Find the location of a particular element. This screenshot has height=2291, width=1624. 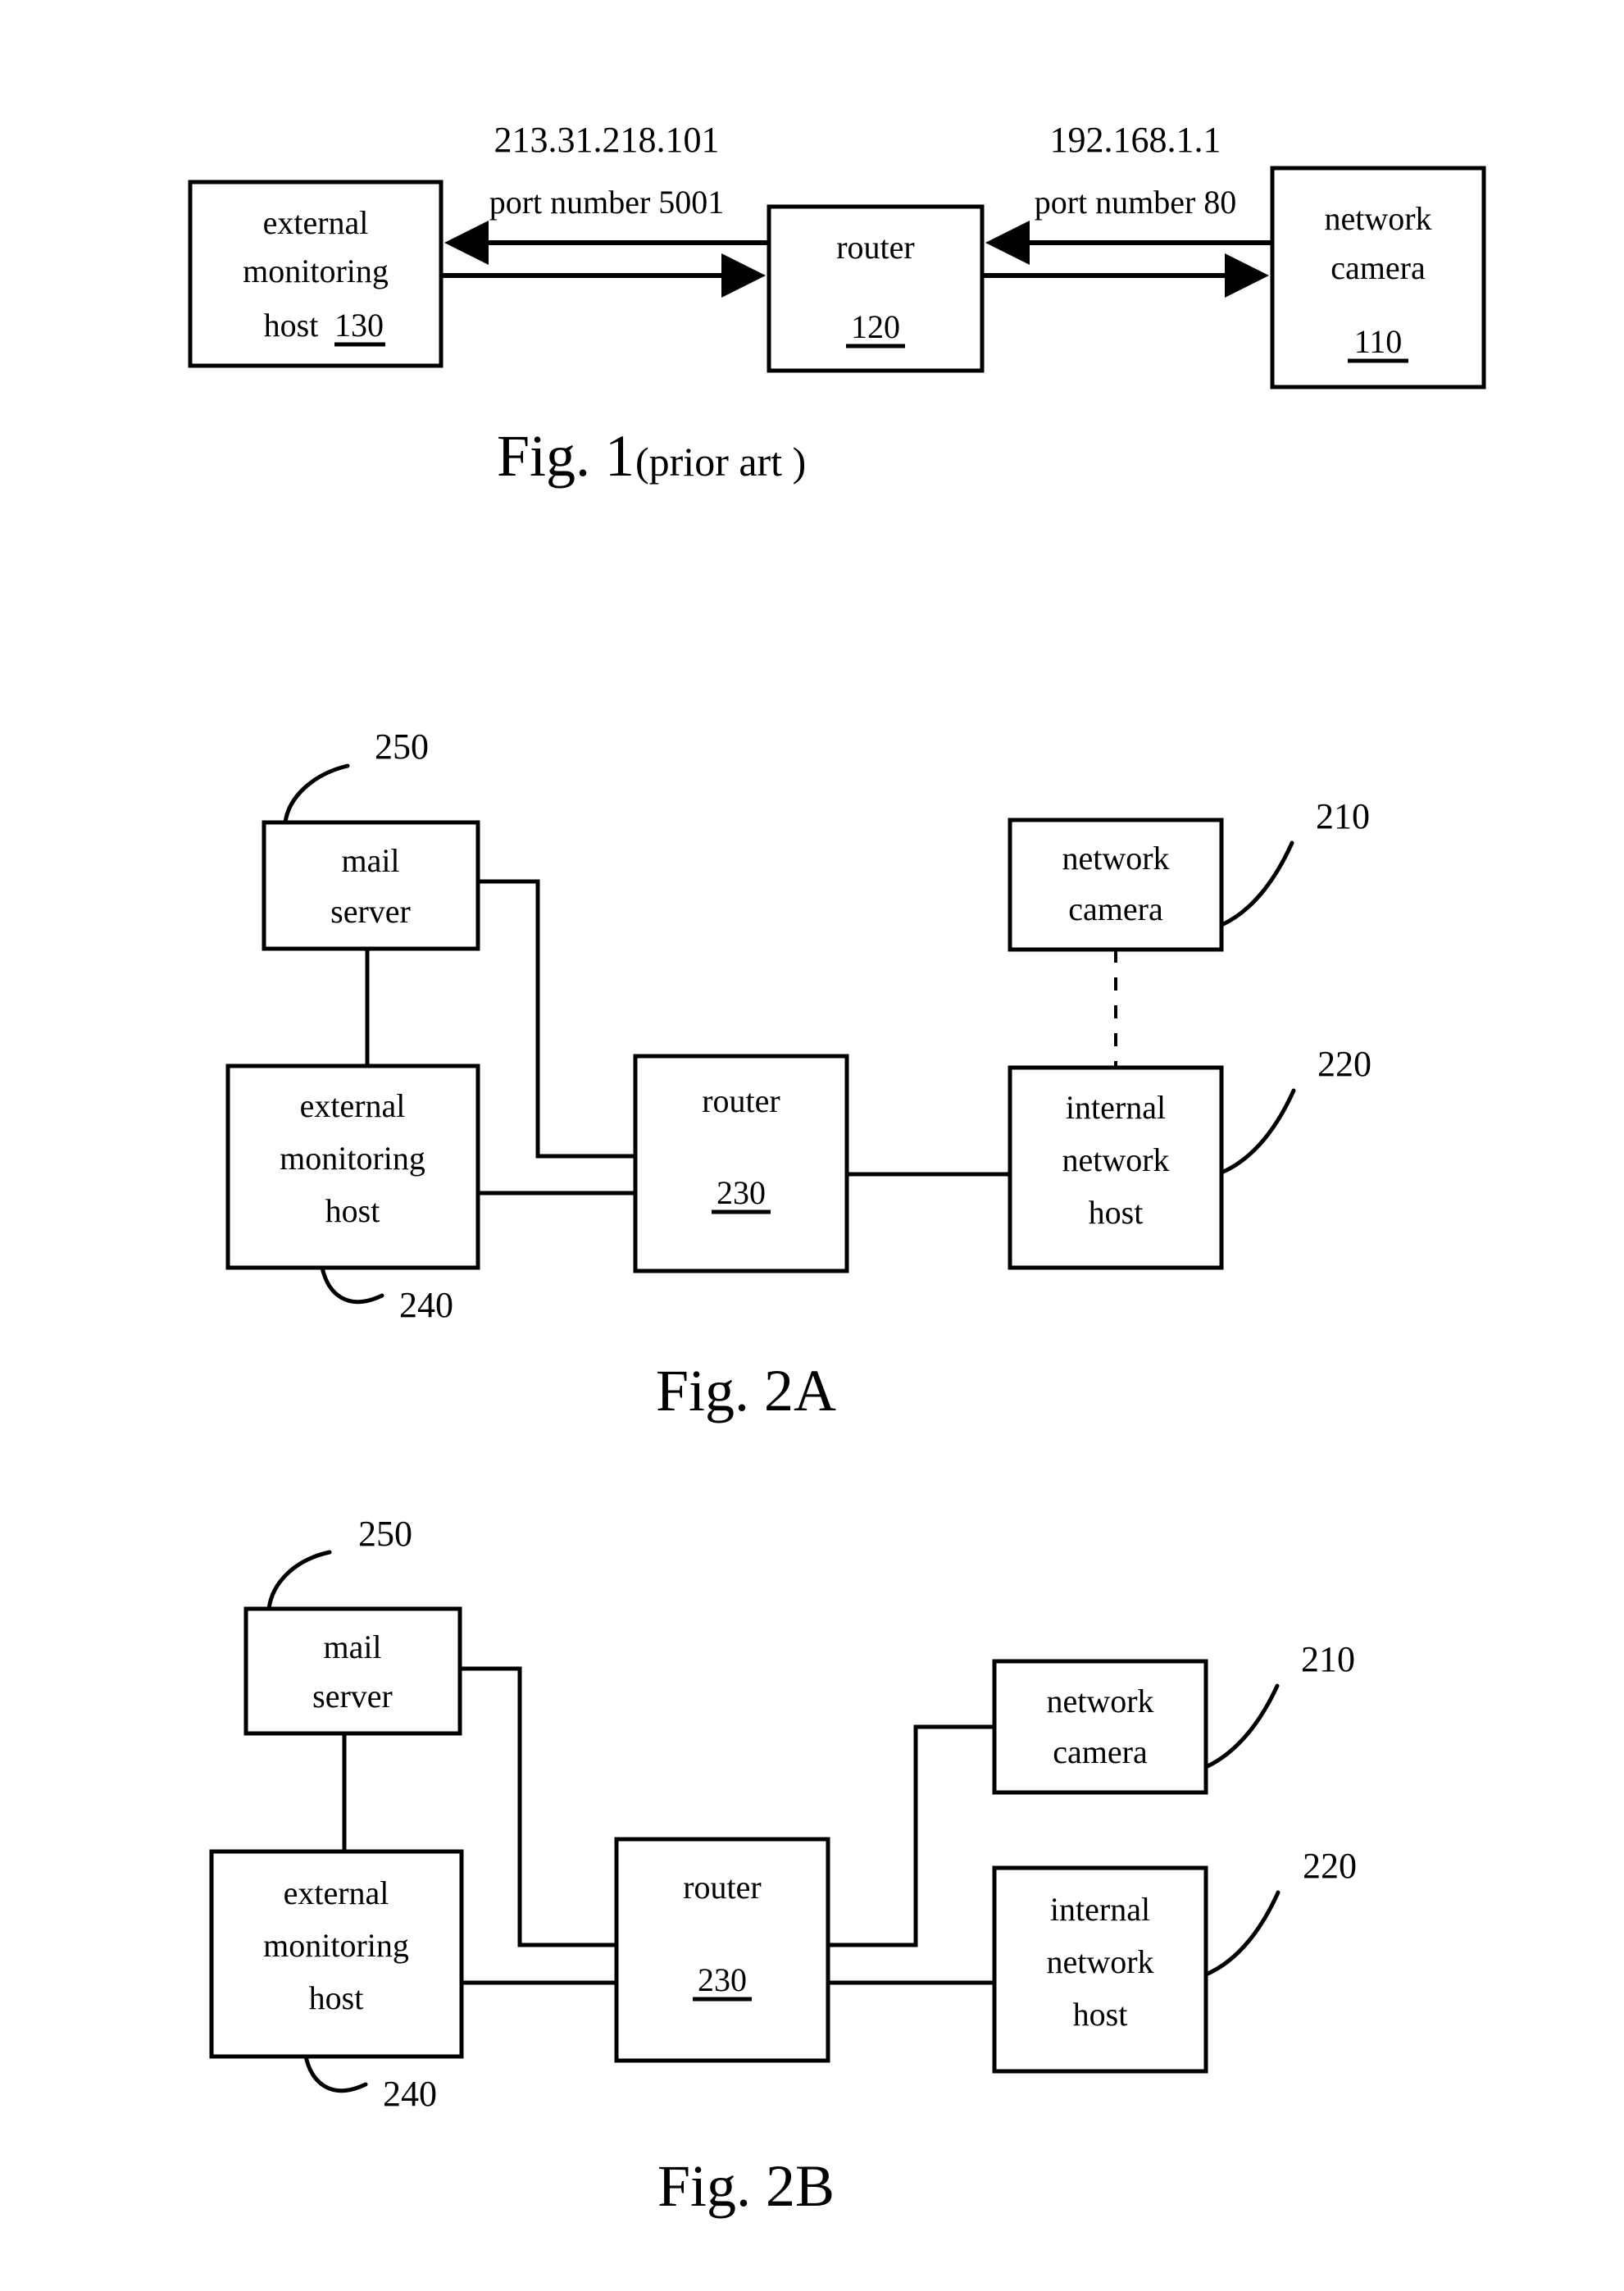

fig2b-network-camera-label-2: camera is located at coordinates (1101, 1751).